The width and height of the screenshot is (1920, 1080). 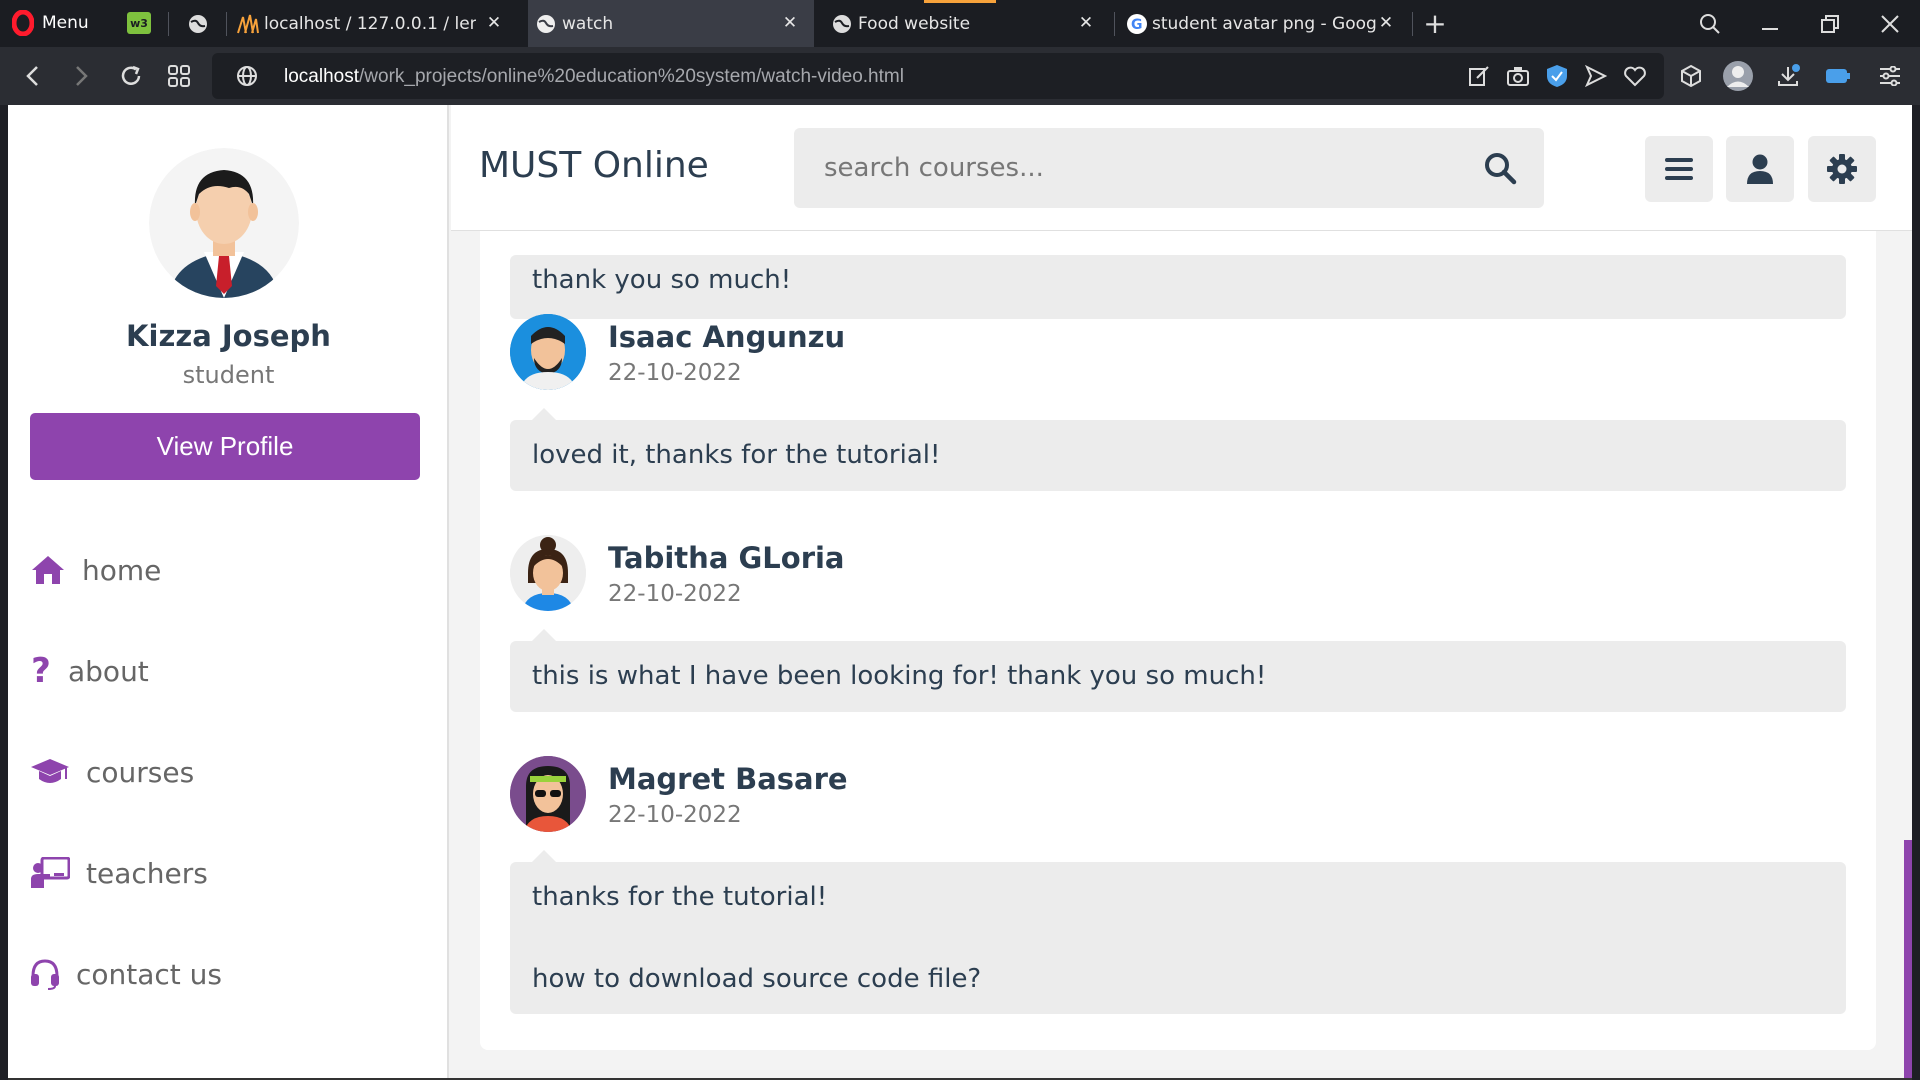 What do you see at coordinates (1479, 76) in the screenshot?
I see `snap-button` at bounding box center [1479, 76].